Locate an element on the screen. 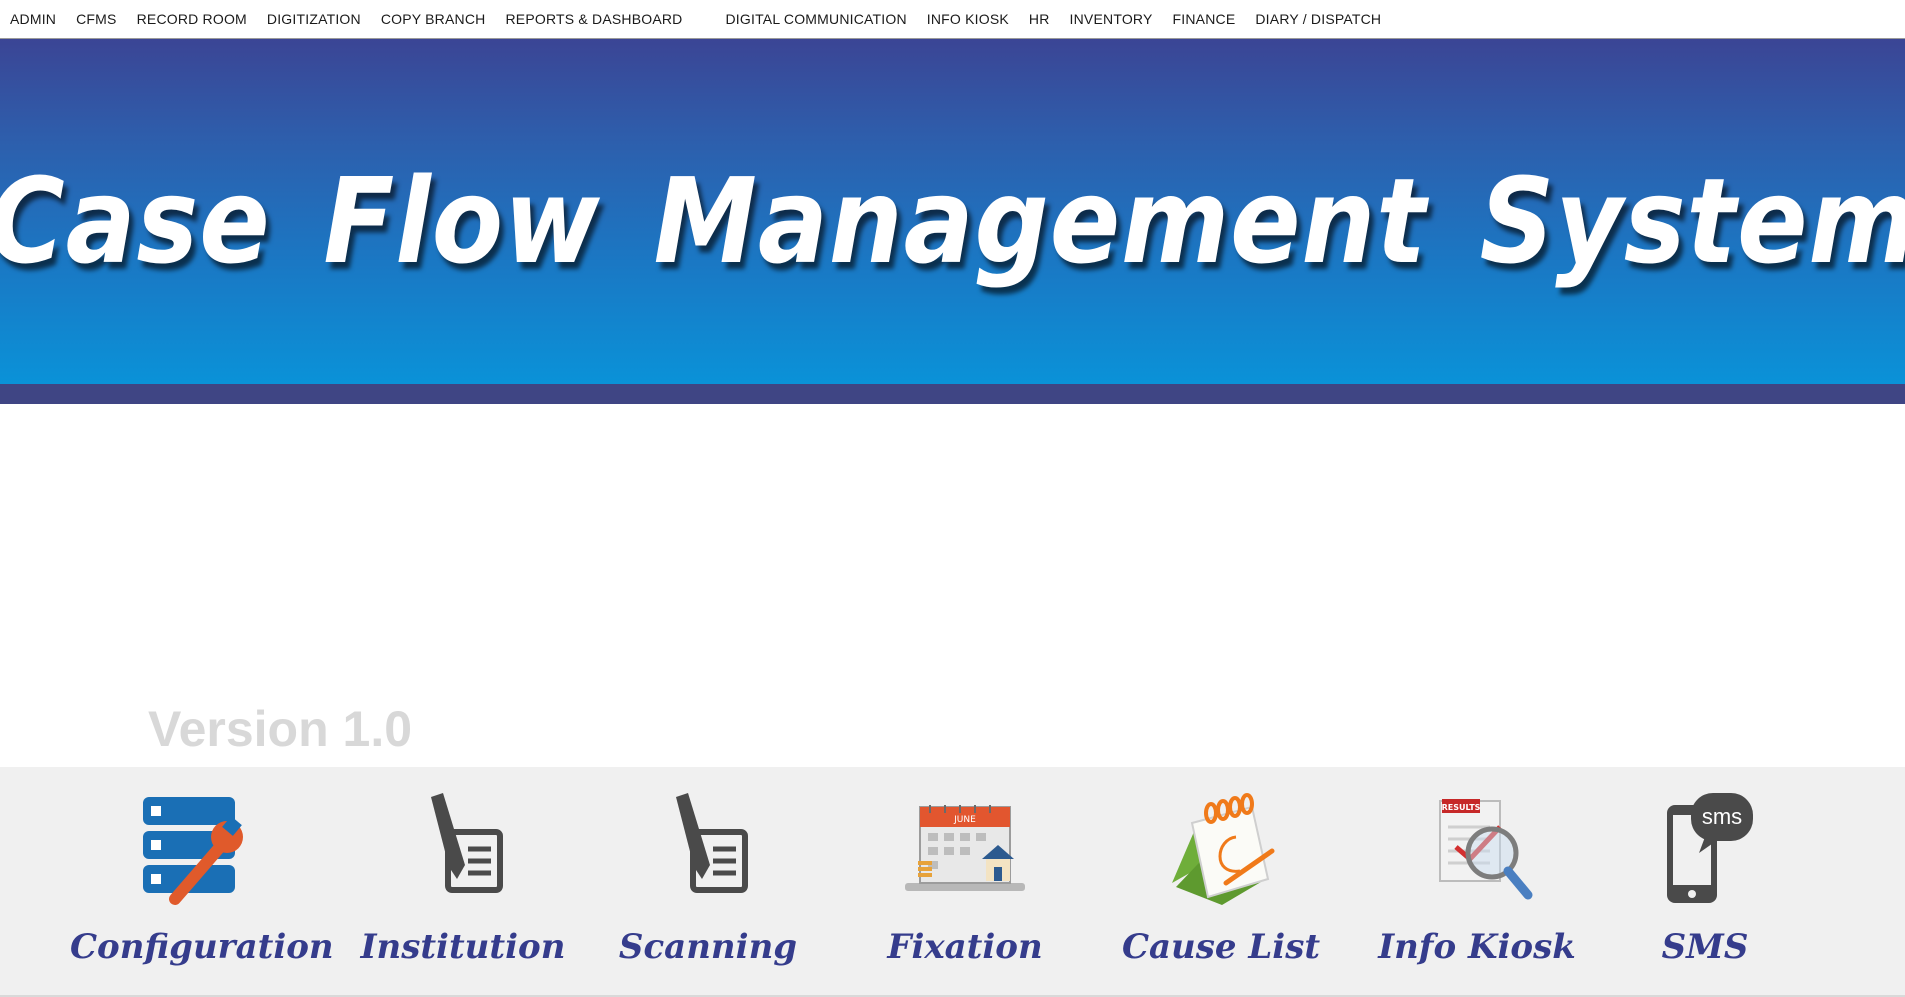  tile-scanning: Scanning is located at coordinates (708, 887).